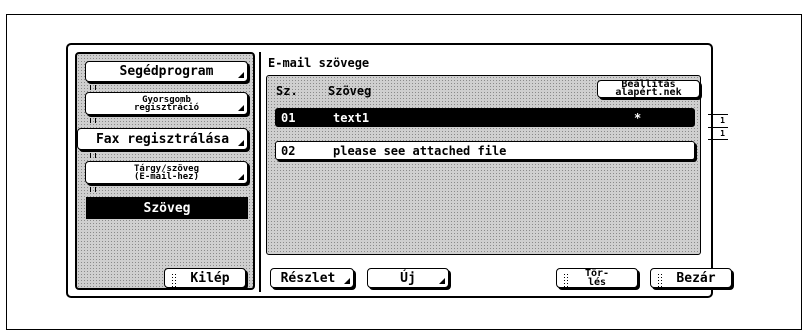  I want to click on row-number: 02, so click(288, 150).